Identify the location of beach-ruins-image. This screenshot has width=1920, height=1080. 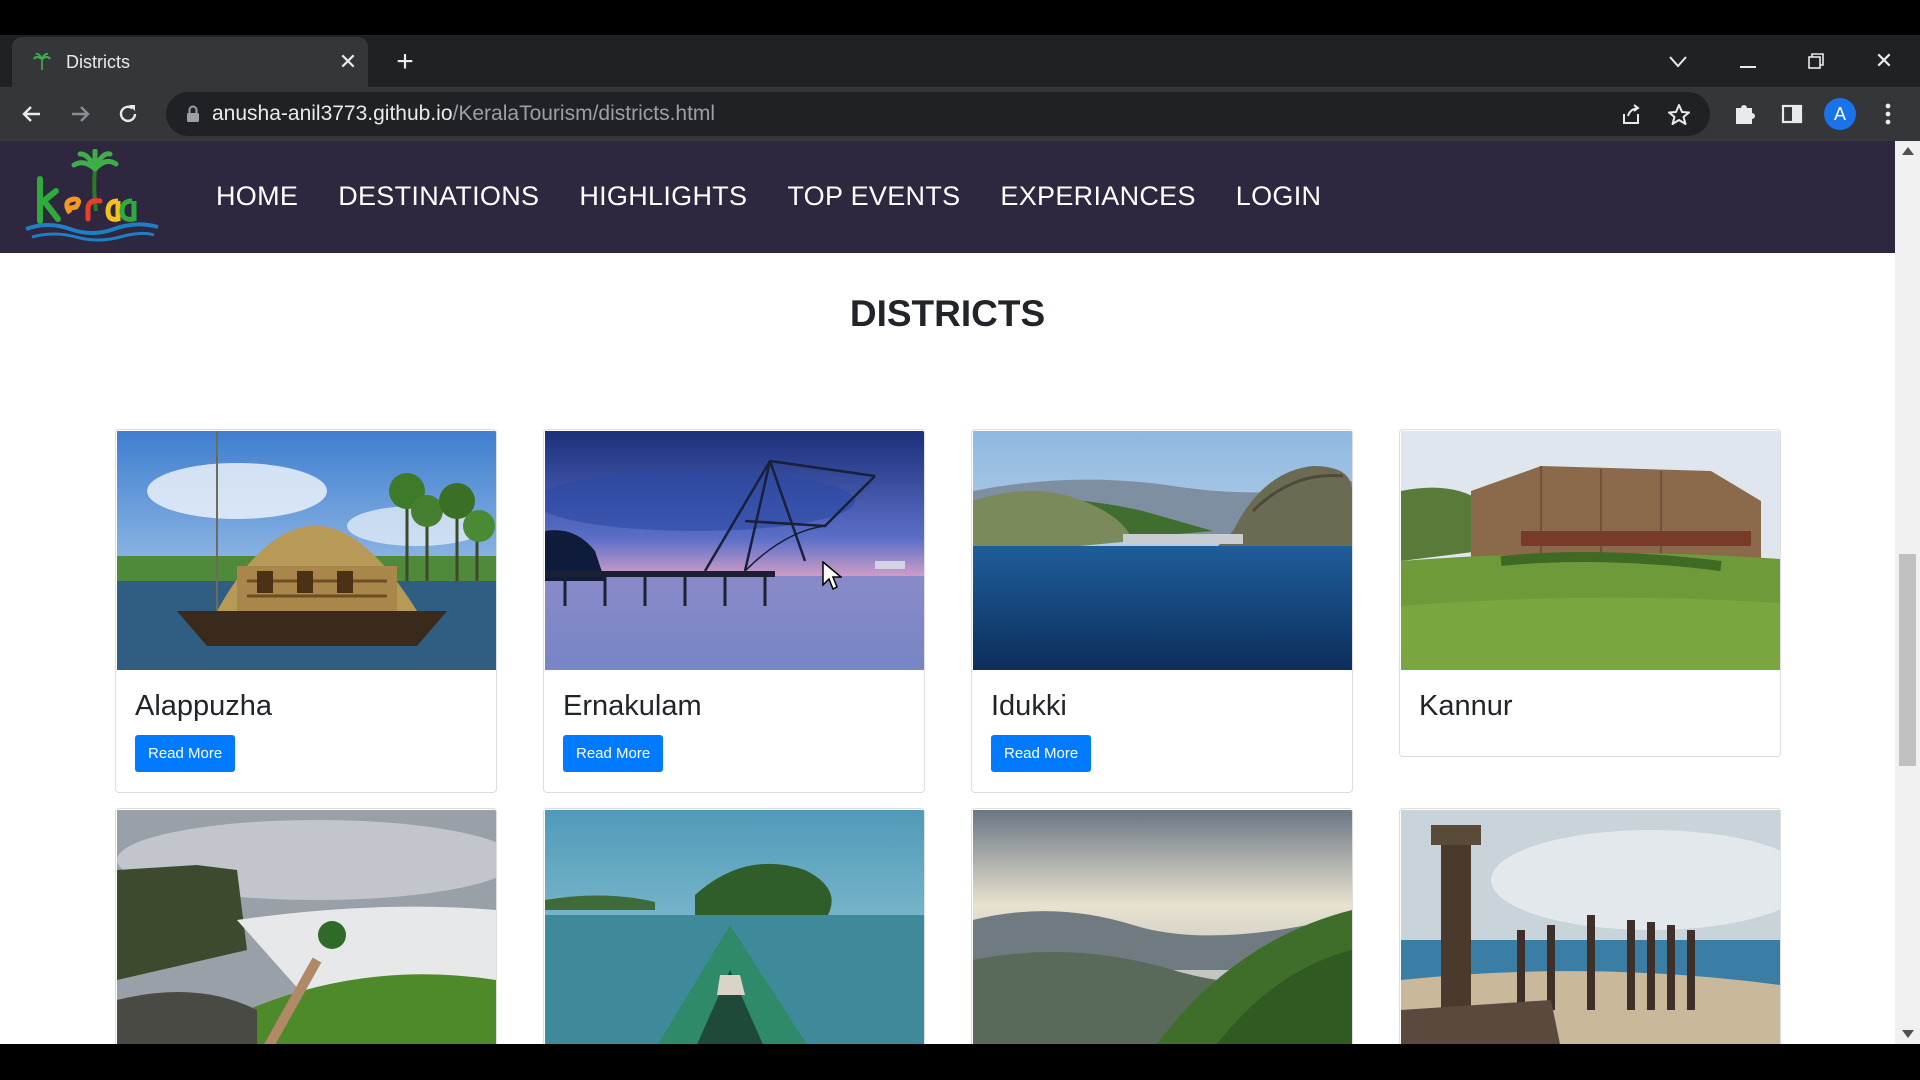
(1590, 927).